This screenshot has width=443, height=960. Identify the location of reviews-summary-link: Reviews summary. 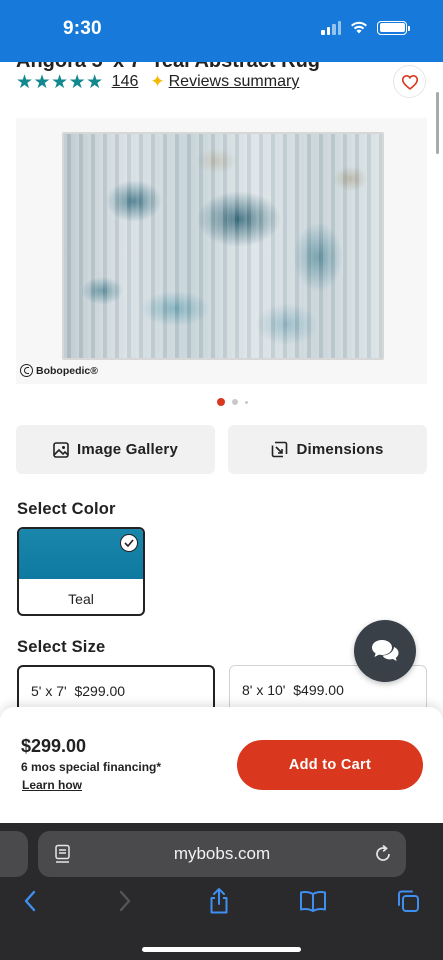
(234, 82).